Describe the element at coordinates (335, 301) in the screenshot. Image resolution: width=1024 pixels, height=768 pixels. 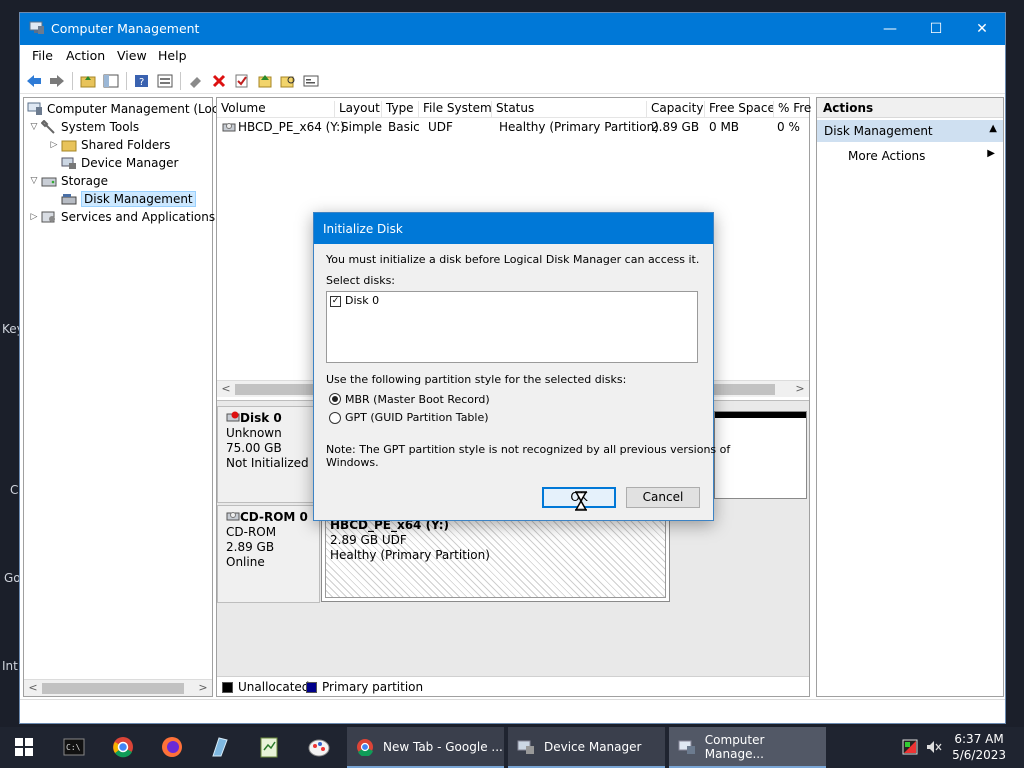
I see `disk0-checkbox: ✓` at that location.